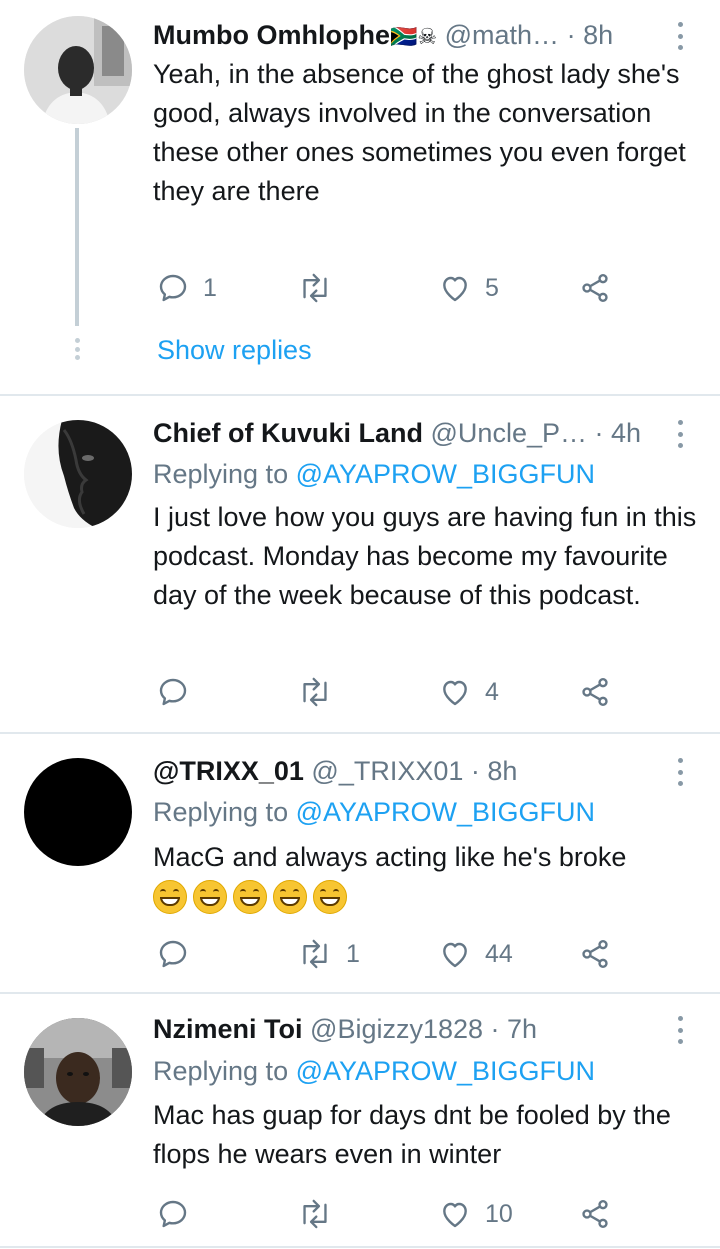 This screenshot has width=720, height=1249. What do you see at coordinates (396, 1029) in the screenshot?
I see `handle: @Bigizzy1828` at bounding box center [396, 1029].